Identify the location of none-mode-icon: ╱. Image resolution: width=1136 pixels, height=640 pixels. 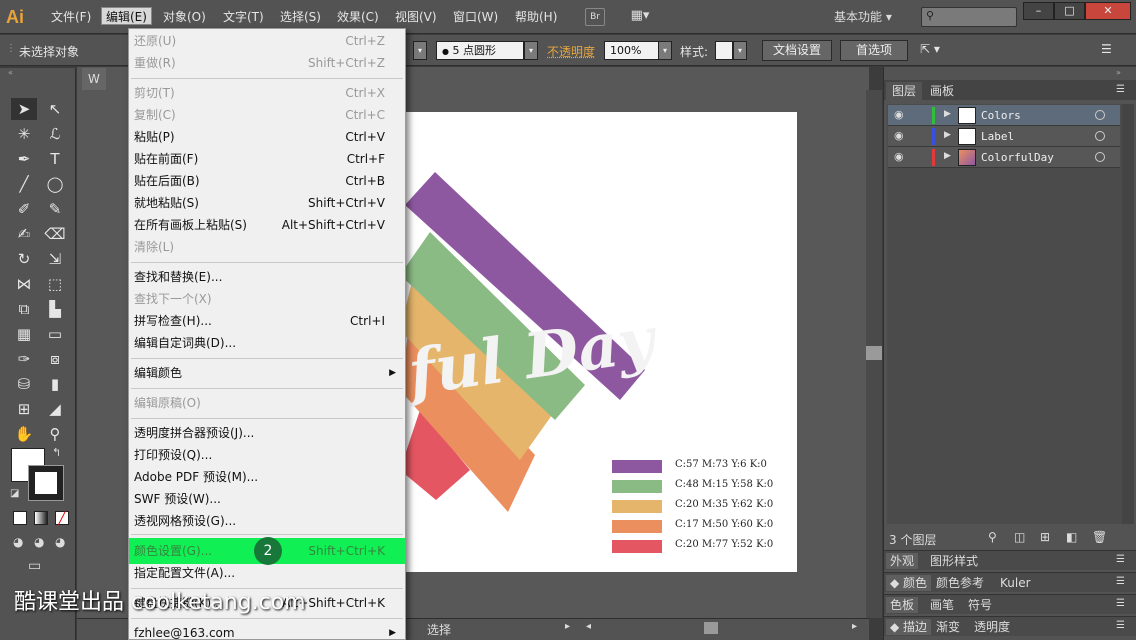
(62, 518).